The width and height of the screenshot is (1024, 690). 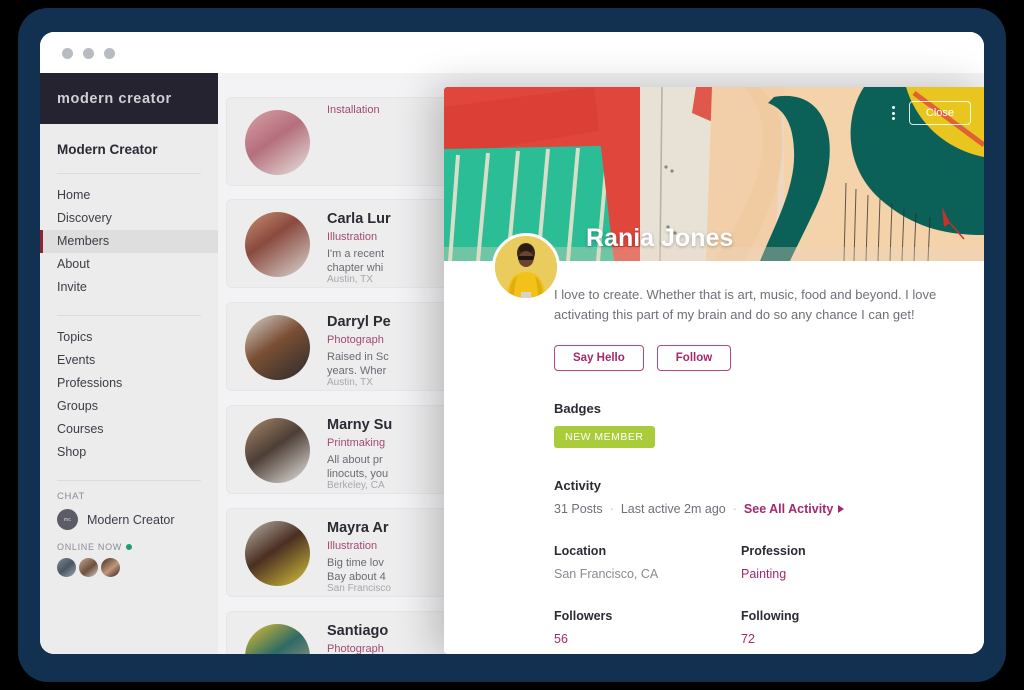 I want to click on traffic-light-close, so click(x=67, y=53).